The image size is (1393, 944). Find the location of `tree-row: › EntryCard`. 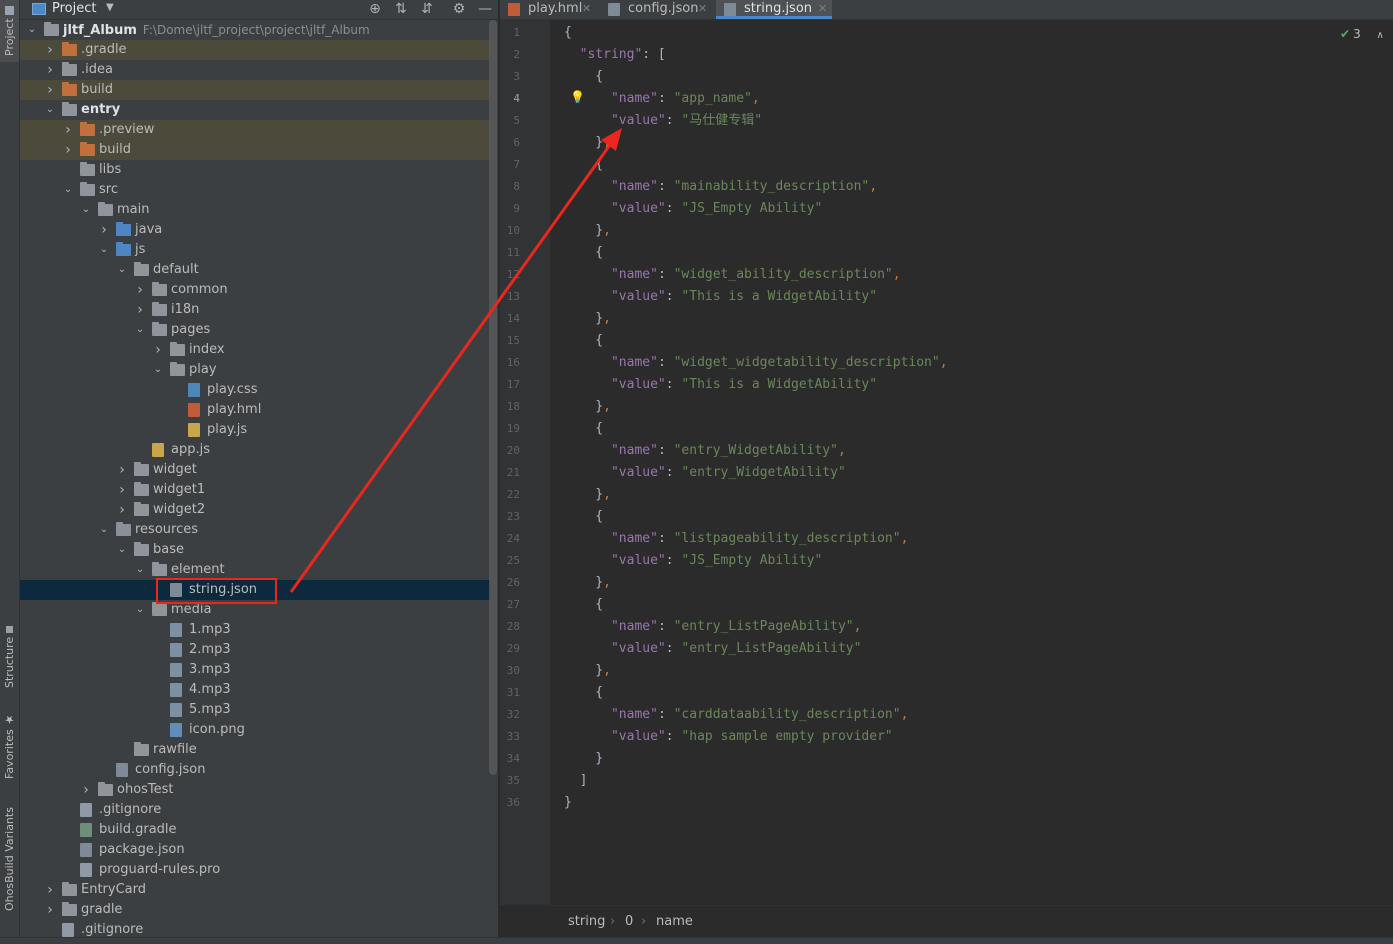

tree-row: › EntryCard is located at coordinates (255, 890).